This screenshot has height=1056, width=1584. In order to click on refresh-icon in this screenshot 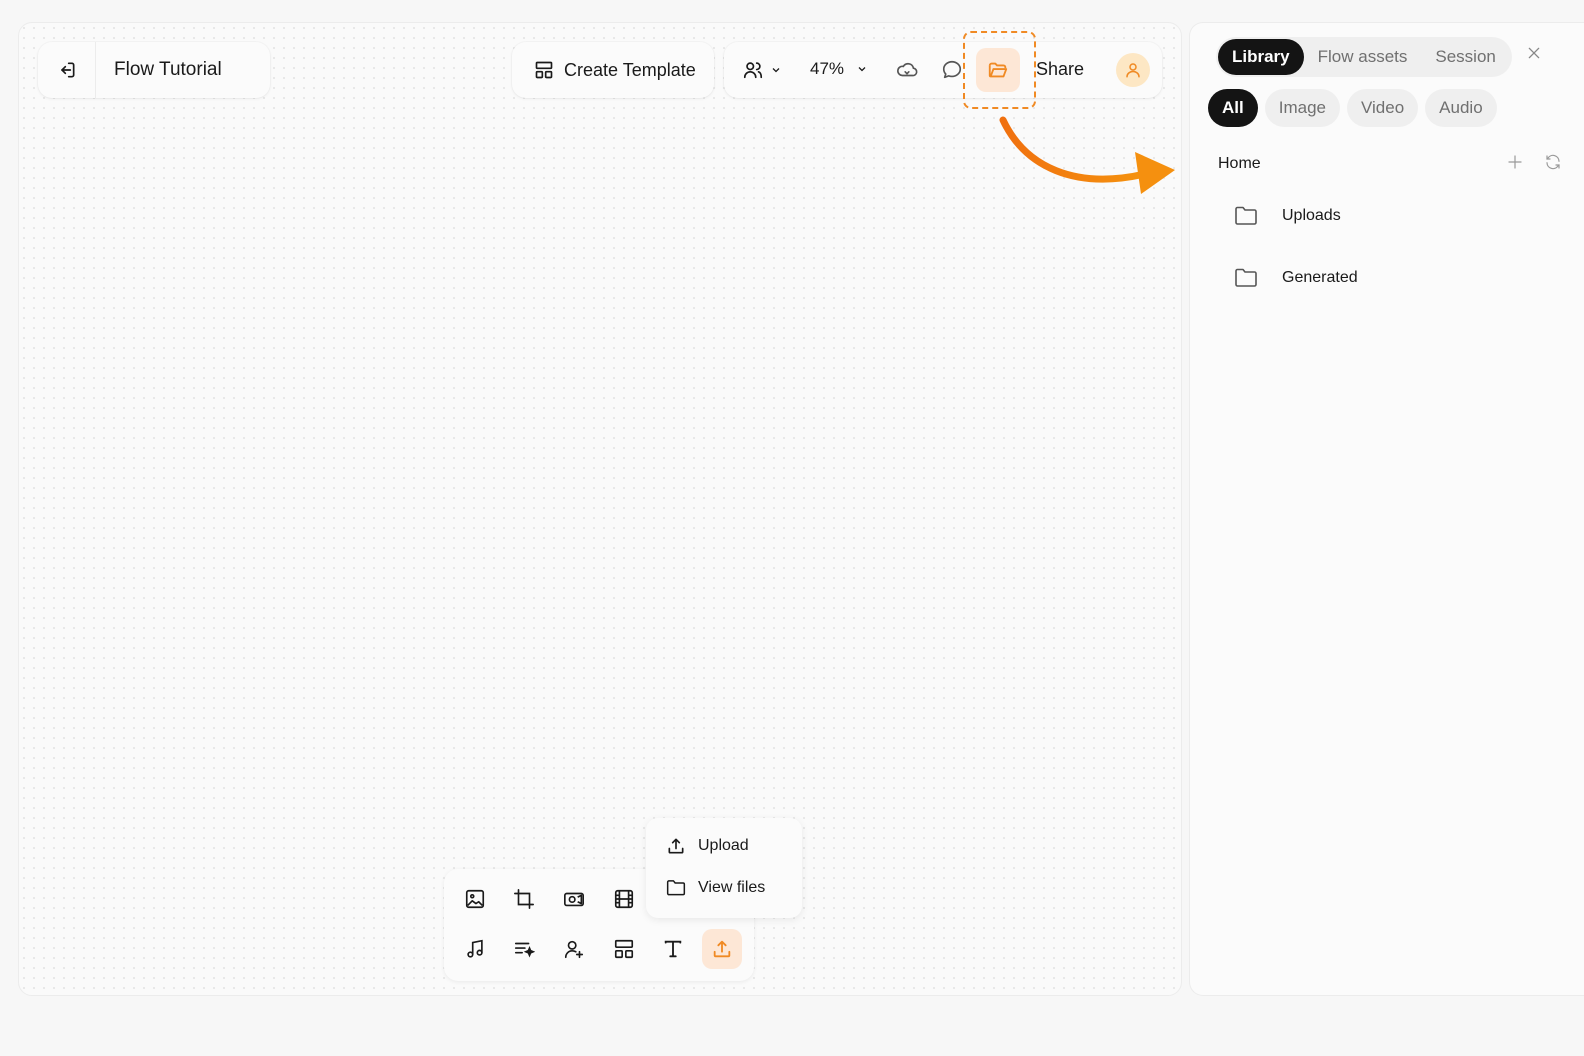, I will do `click(1553, 162)`.